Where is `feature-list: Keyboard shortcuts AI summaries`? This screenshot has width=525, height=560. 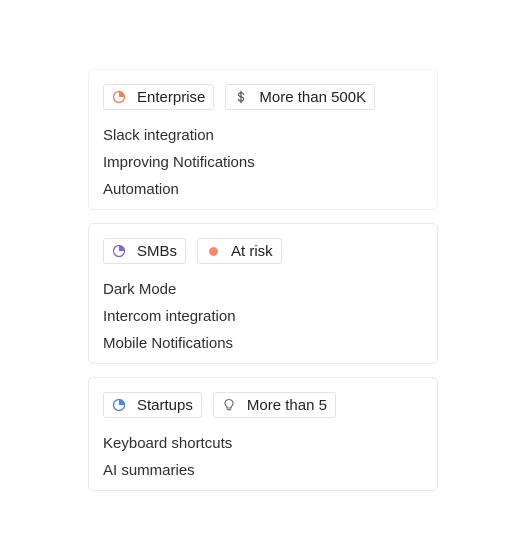
feature-list: Keyboard shortcuts AI summaries is located at coordinates (263, 457).